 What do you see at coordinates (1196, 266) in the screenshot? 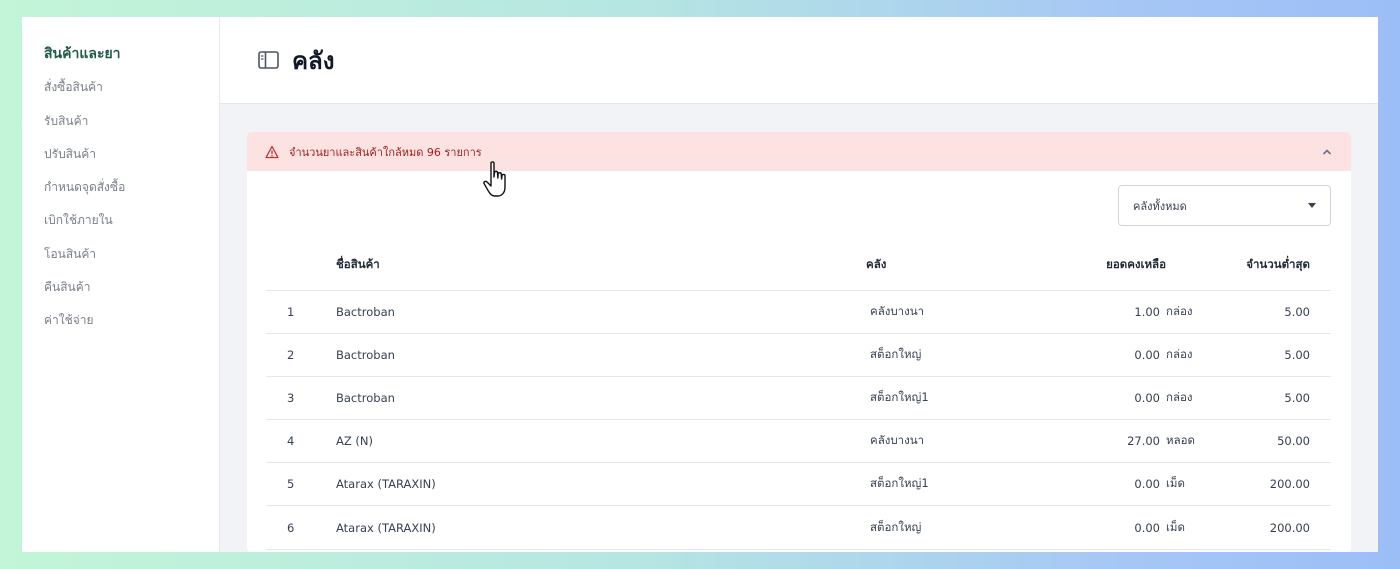
I see `column-header-unit` at bounding box center [1196, 266].